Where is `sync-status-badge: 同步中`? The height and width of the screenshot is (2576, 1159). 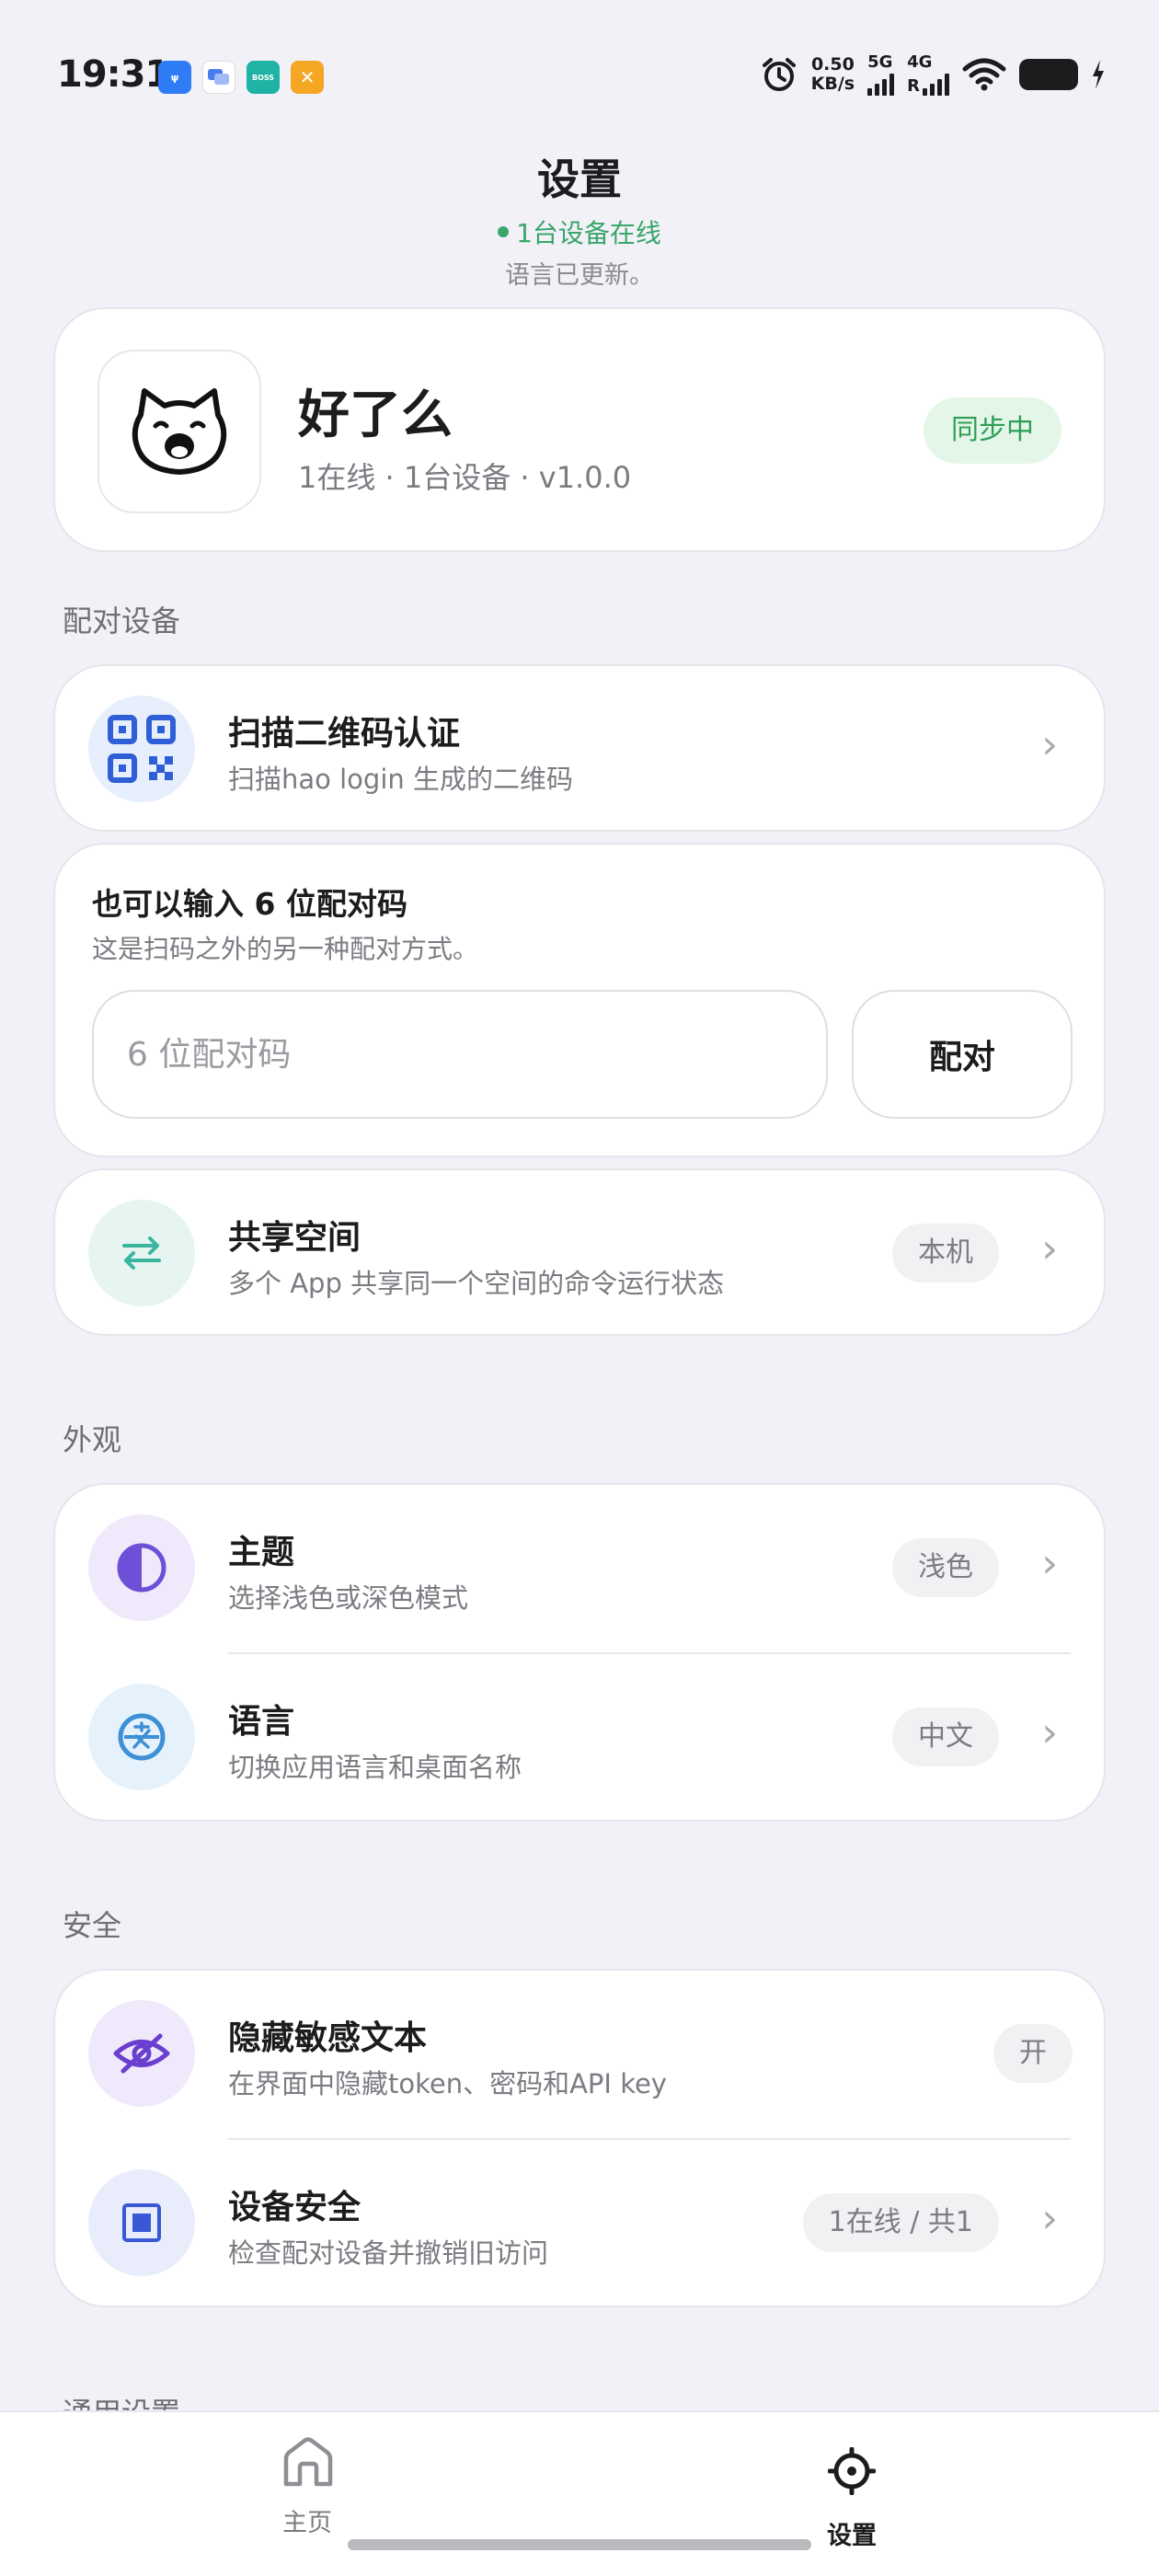 sync-status-badge: 同步中 is located at coordinates (992, 430).